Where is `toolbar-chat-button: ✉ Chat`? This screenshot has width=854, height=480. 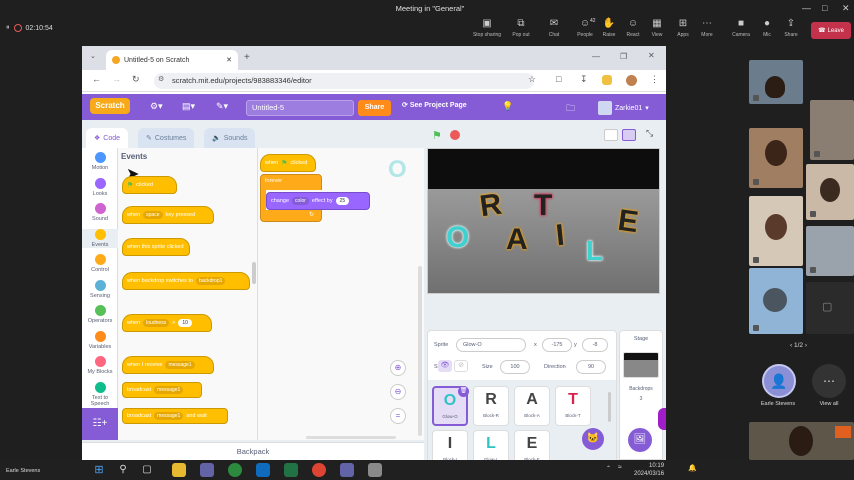
toolbar-chat-button: ✉ Chat is located at coordinates (554, 28).